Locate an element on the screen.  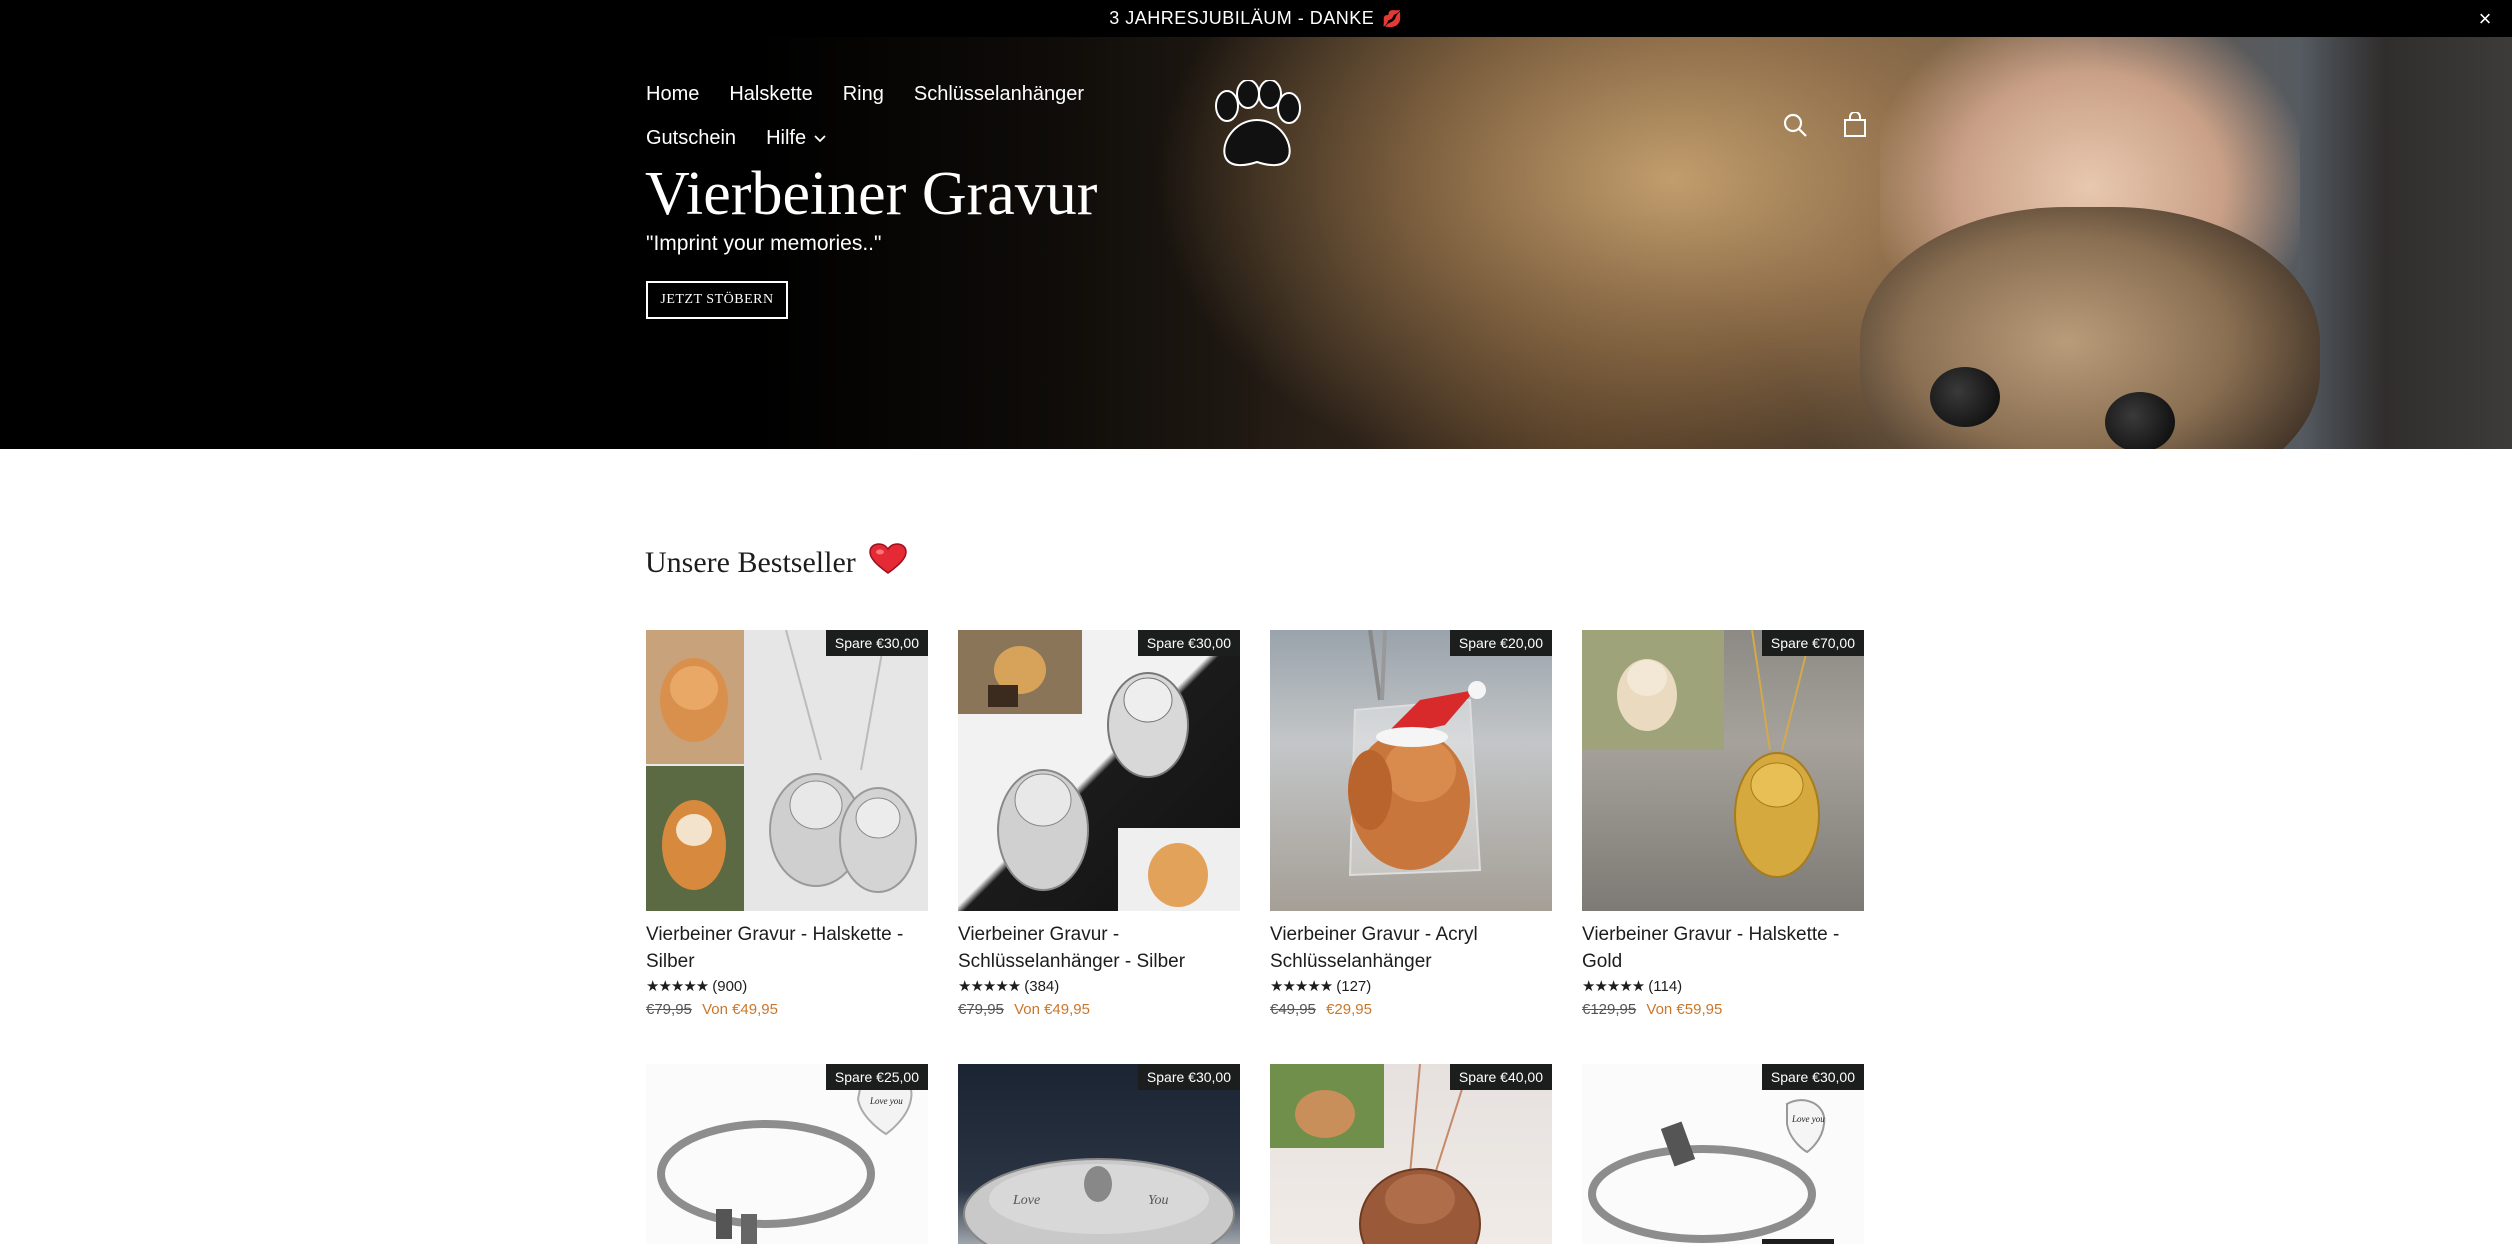
review-count: (384) is located at coordinates (1042, 986).